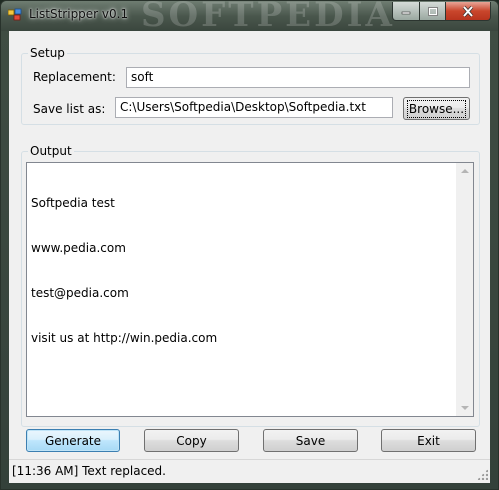  I want to click on exit-button: Exit, so click(428, 440).